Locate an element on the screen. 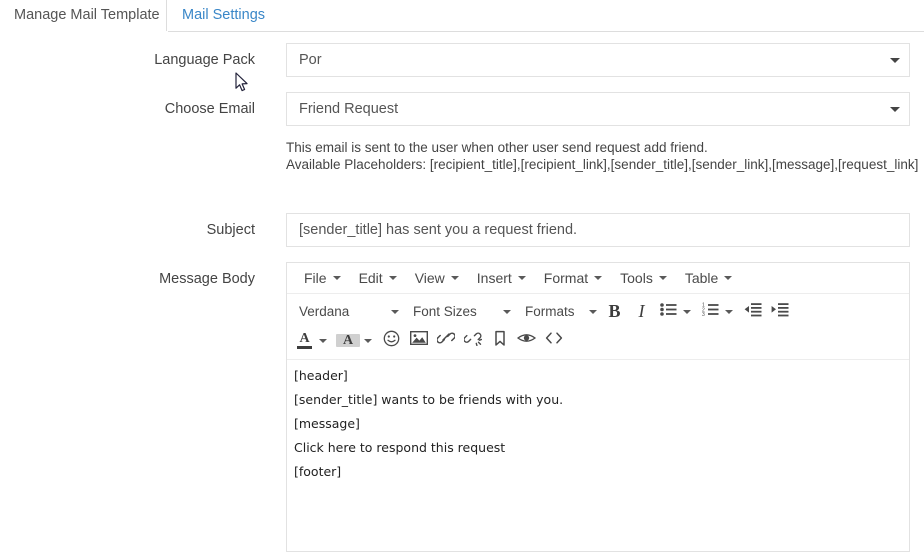 The width and height of the screenshot is (924, 552). numbered-list-button: 1 2 3 is located at coordinates (710, 311).